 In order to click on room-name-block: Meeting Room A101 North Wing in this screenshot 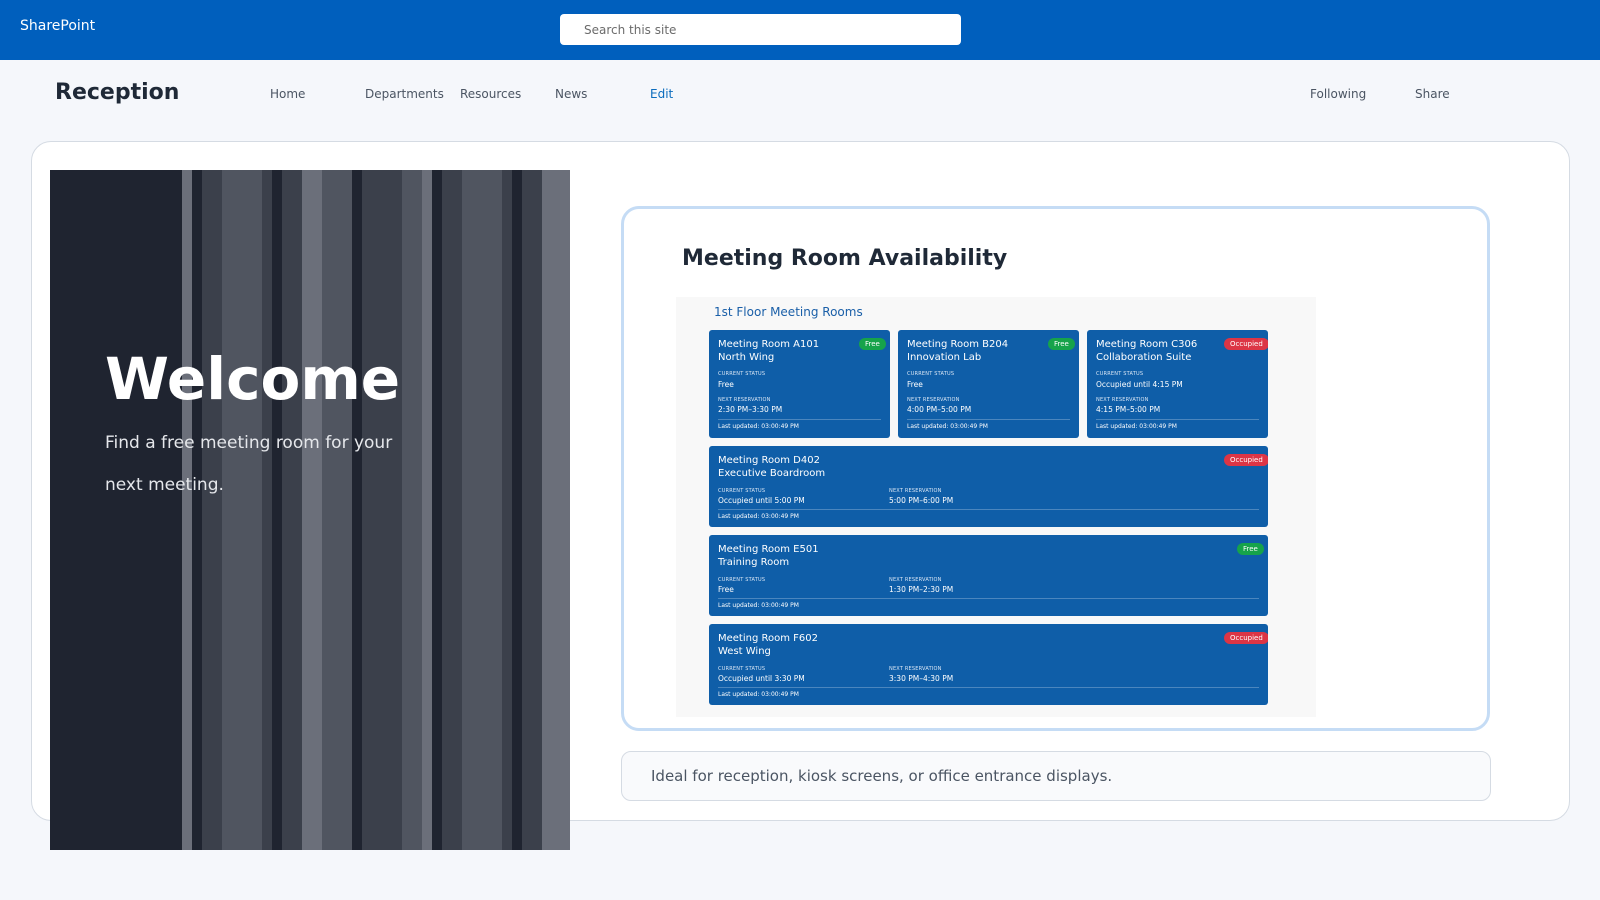, I will do `click(768, 351)`.